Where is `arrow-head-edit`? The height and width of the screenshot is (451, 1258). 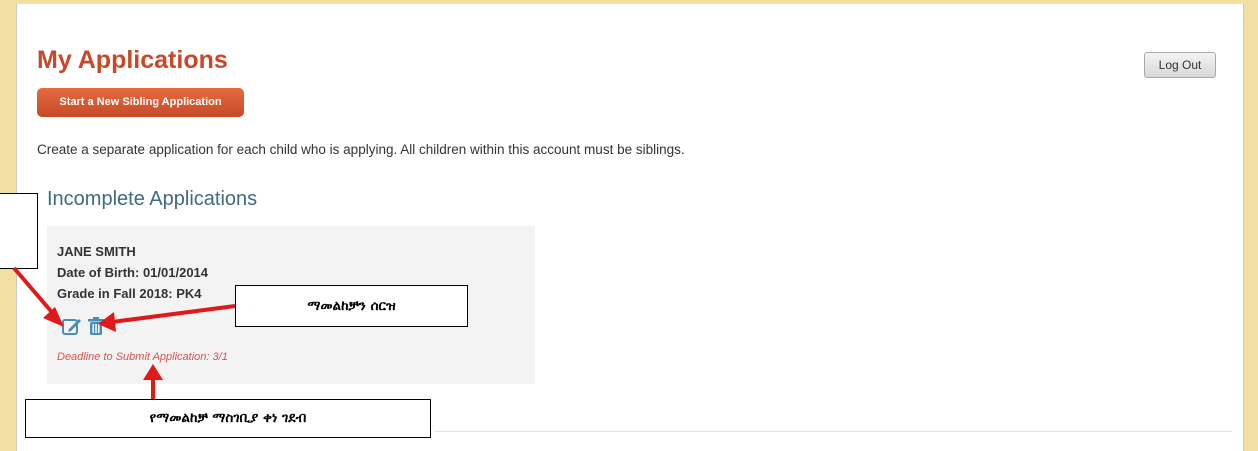 arrow-head-edit is located at coordinates (53, 317).